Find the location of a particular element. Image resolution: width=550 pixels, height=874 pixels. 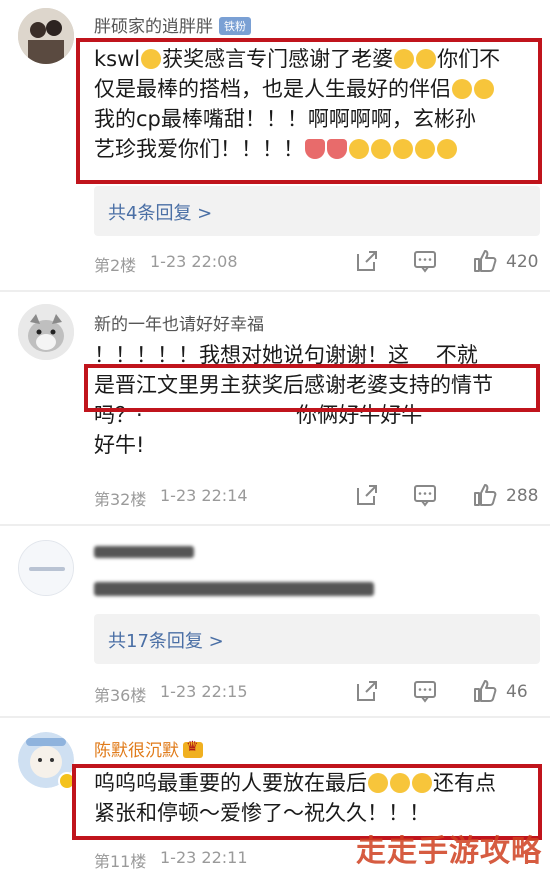

floor-number: 第32楼 is located at coordinates (120, 499).